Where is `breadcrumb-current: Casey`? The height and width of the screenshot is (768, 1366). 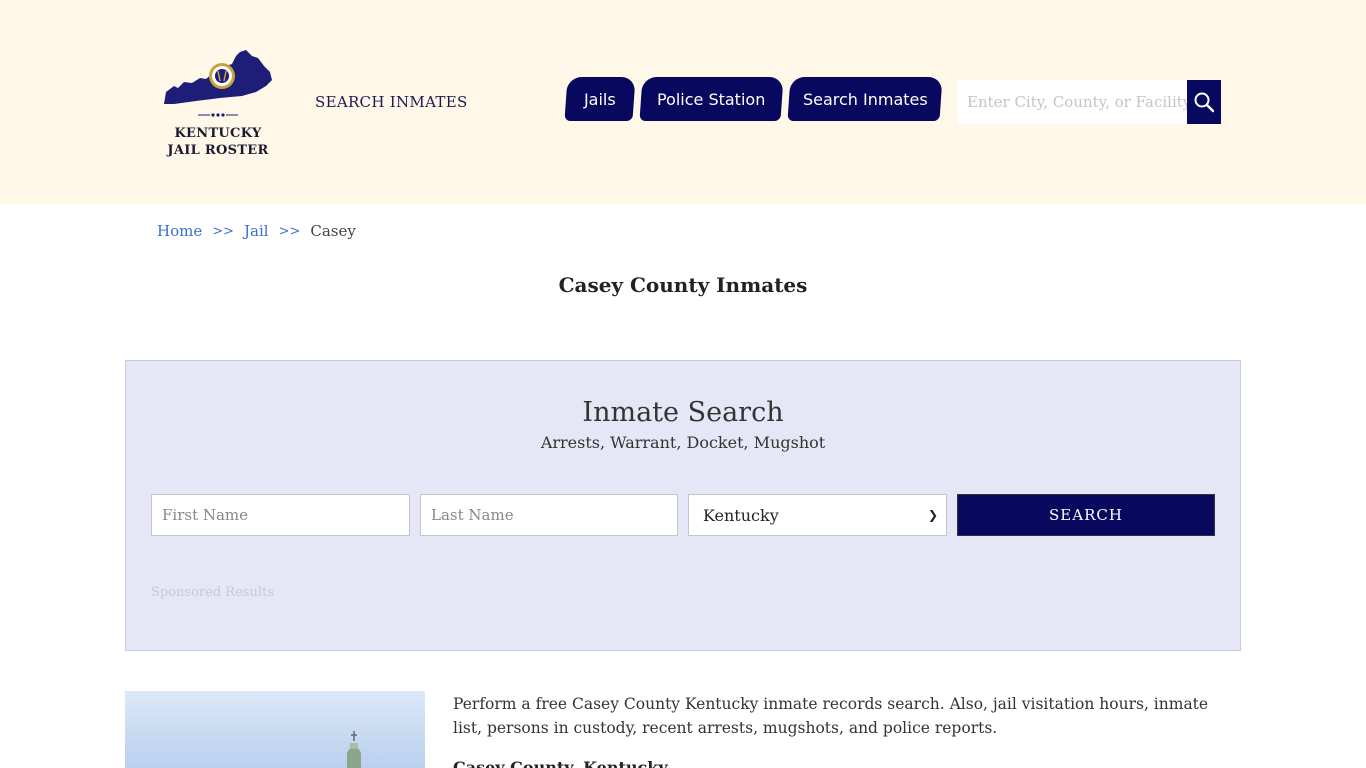
breadcrumb-current: Casey is located at coordinates (333, 231).